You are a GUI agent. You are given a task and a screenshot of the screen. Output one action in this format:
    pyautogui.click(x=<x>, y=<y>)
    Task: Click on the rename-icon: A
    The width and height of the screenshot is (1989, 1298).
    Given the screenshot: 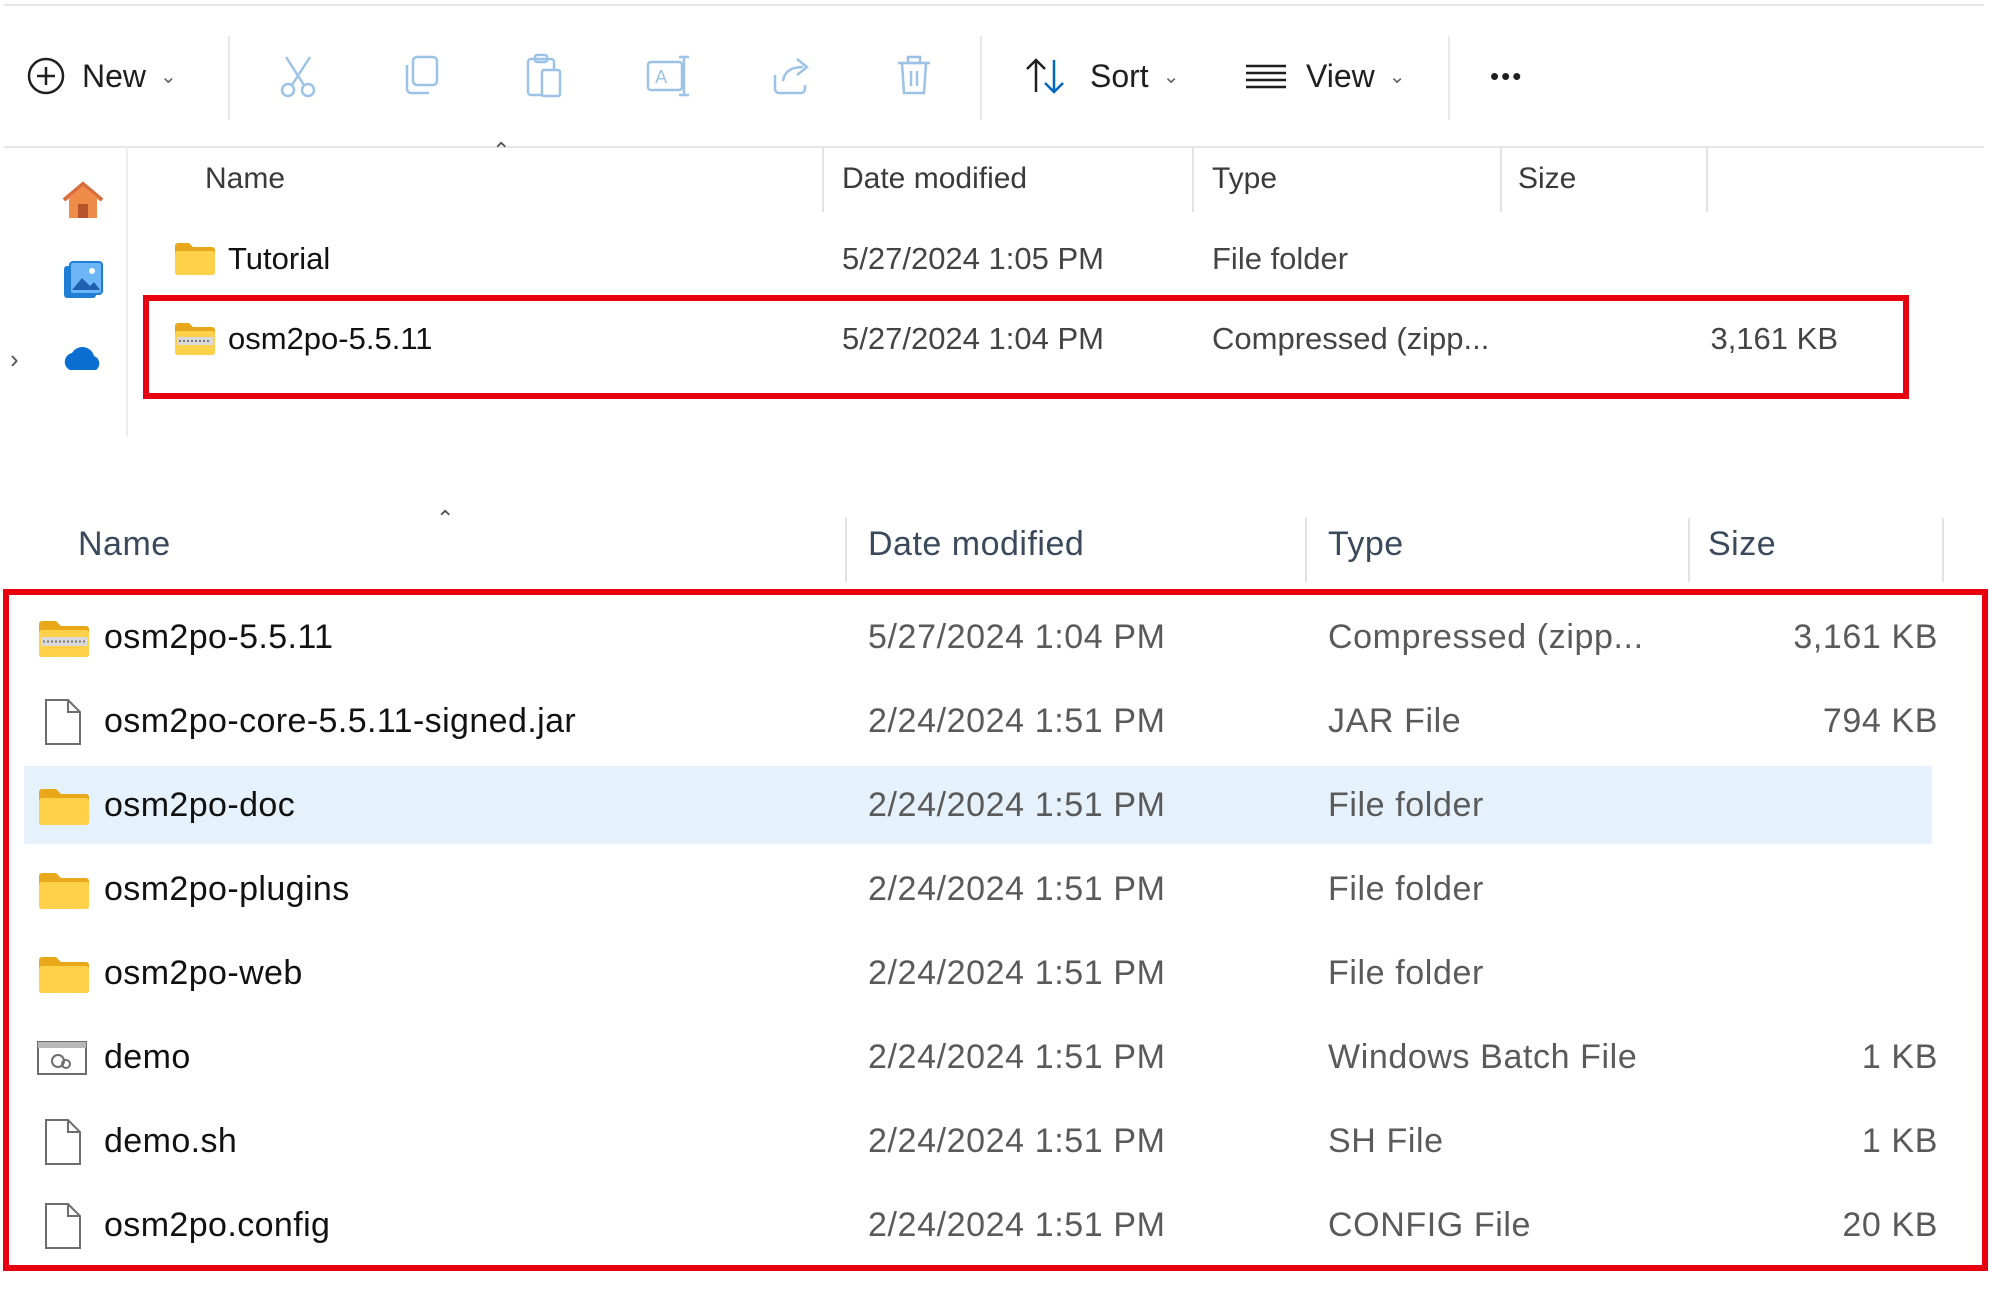 What is the action you would take?
    pyautogui.click(x=667, y=76)
    